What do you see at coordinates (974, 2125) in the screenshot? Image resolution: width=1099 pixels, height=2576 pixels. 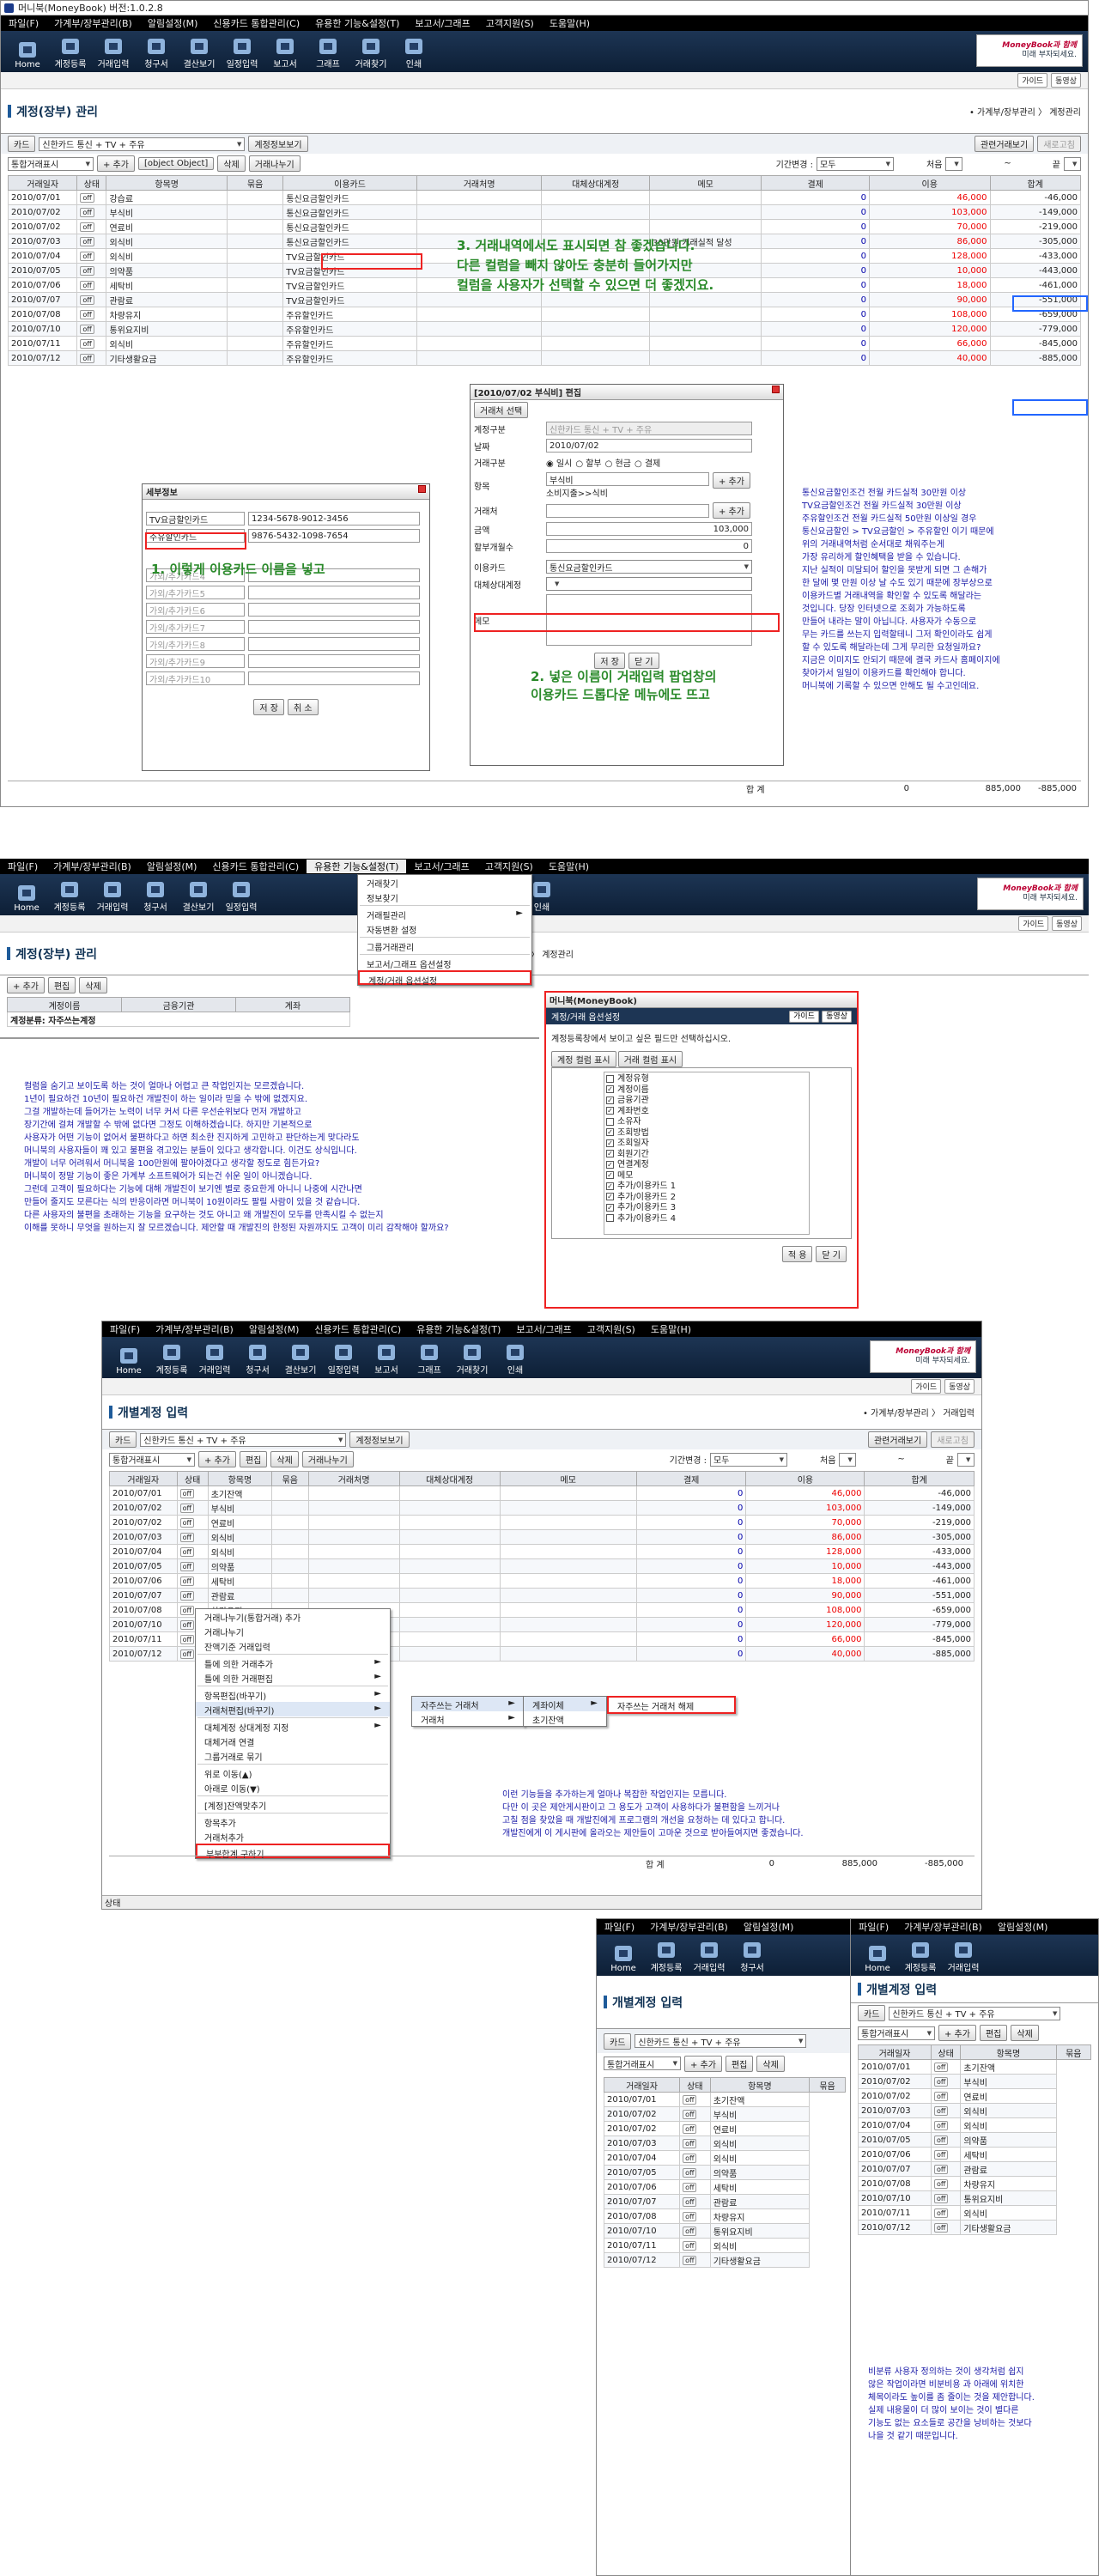 I see `table-row: 2010/07/04 off 외식비` at bounding box center [974, 2125].